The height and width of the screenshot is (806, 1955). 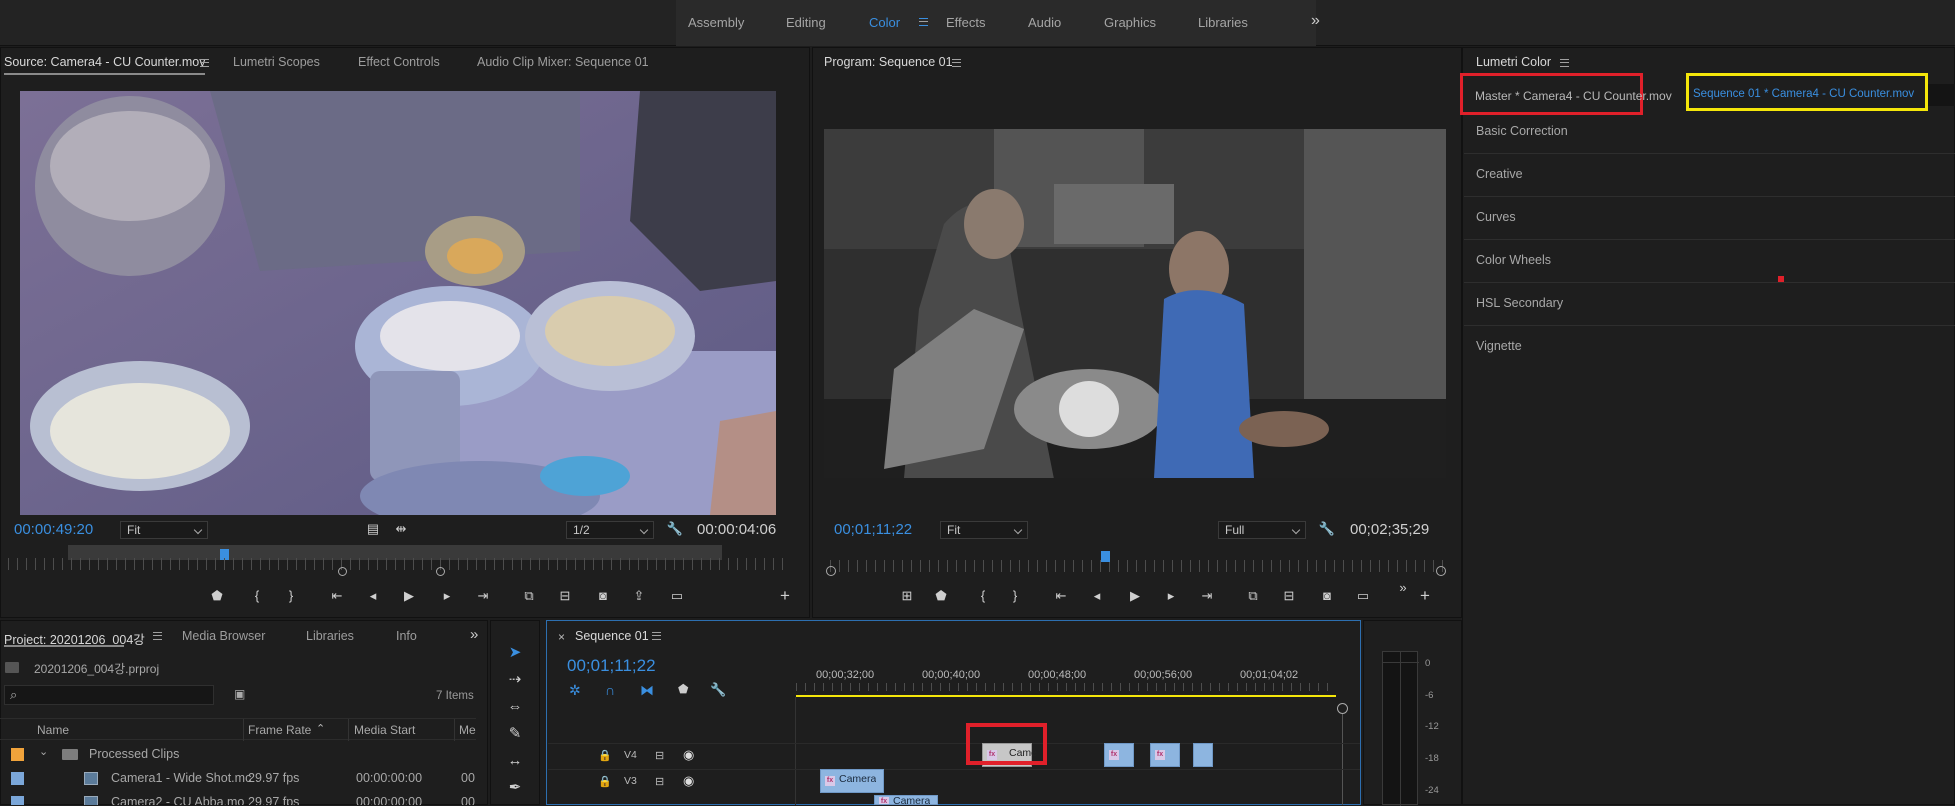 I want to click on mark-out-icon: }, so click(x=291, y=596).